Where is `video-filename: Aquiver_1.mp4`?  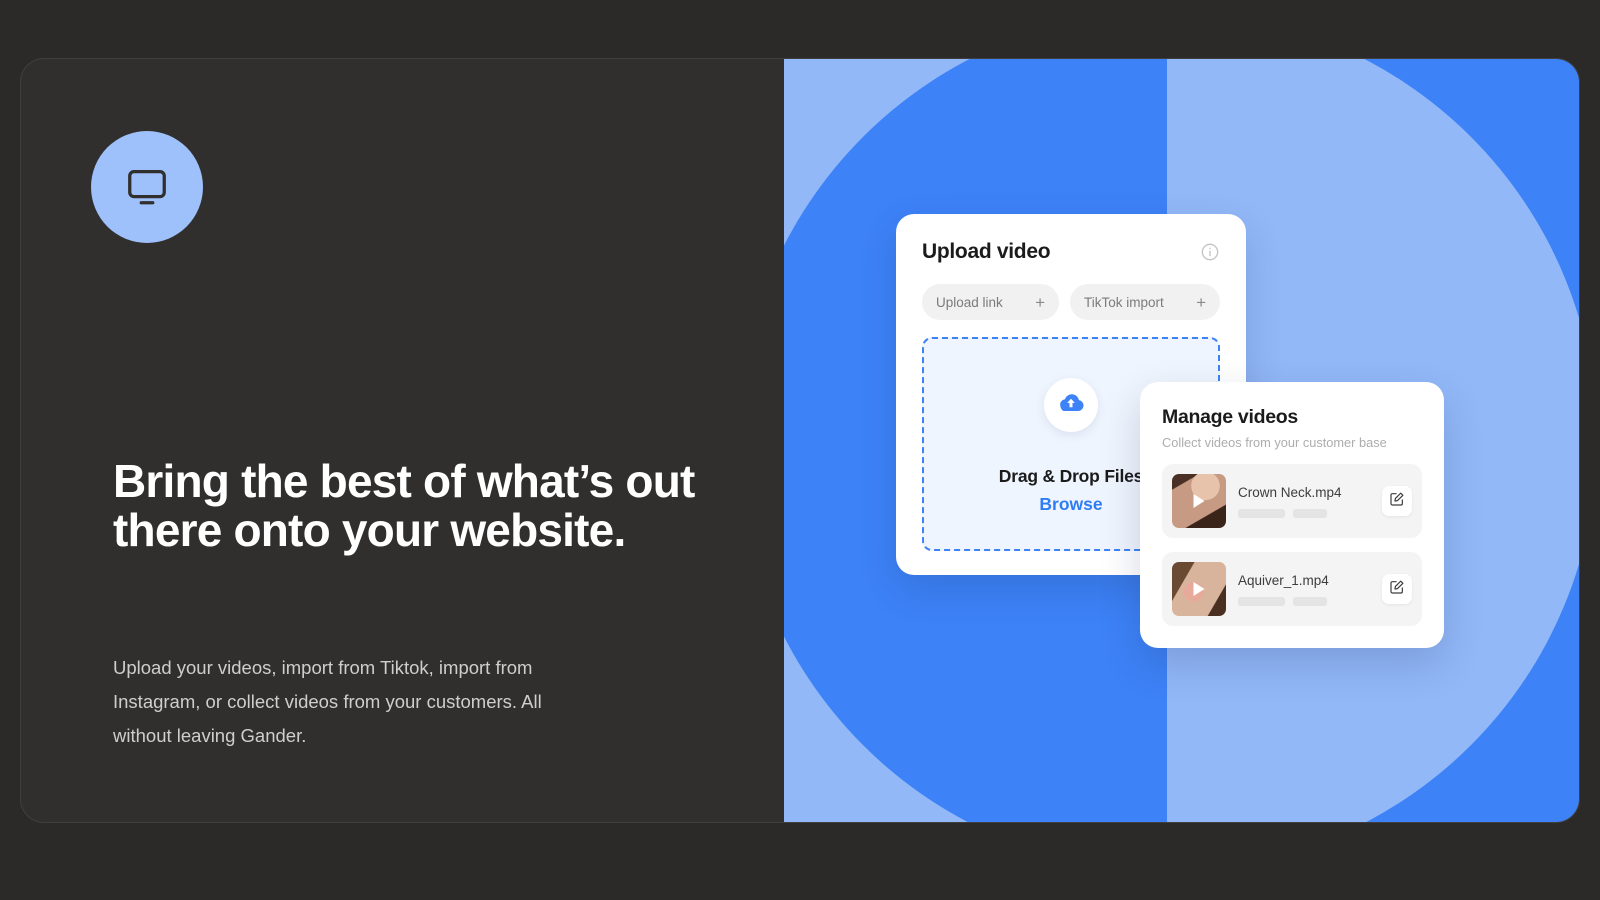
video-filename: Aquiver_1.mp4 is located at coordinates (1283, 580).